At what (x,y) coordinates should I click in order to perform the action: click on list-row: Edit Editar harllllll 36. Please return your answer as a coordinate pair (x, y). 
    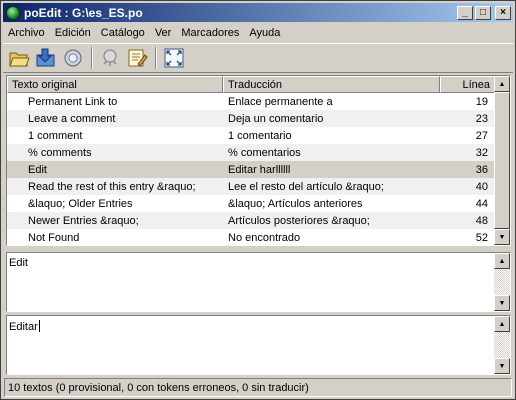
    Looking at the image, I should click on (251, 169).